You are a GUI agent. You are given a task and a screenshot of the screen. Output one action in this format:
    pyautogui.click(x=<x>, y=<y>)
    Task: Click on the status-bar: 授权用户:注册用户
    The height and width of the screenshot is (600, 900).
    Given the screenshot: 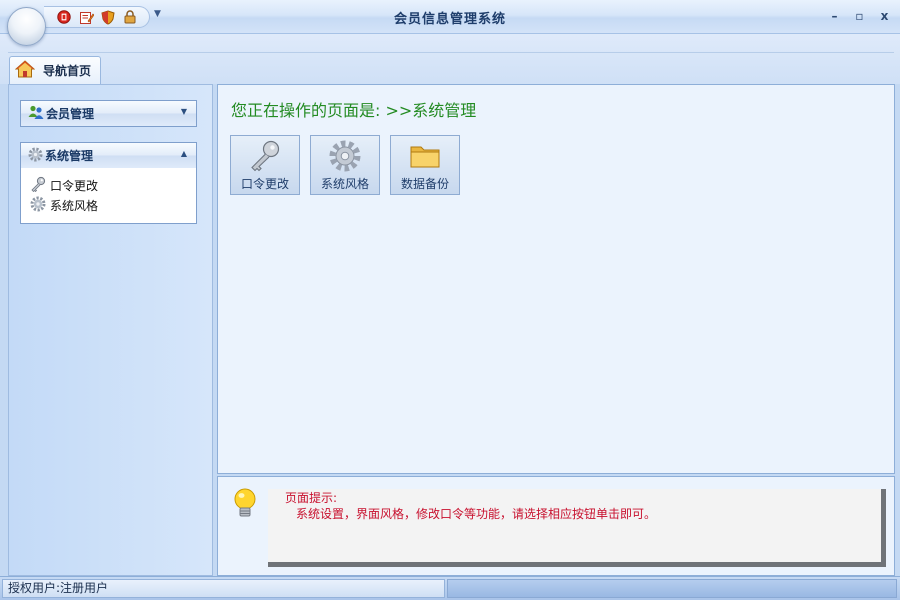 What is the action you would take?
    pyautogui.click(x=450, y=588)
    